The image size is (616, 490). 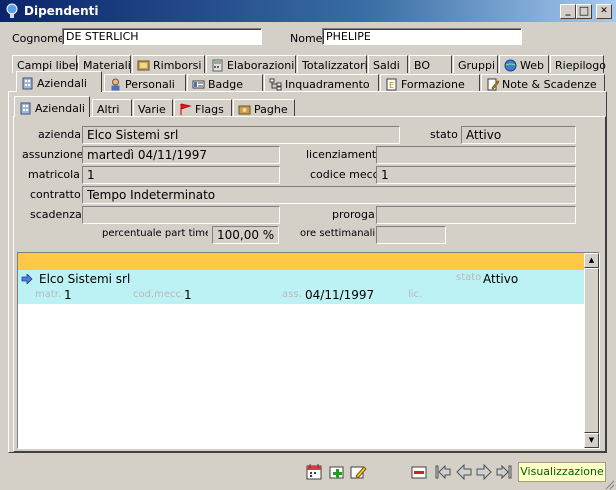 I want to click on scadenza-field, so click(x=181, y=215).